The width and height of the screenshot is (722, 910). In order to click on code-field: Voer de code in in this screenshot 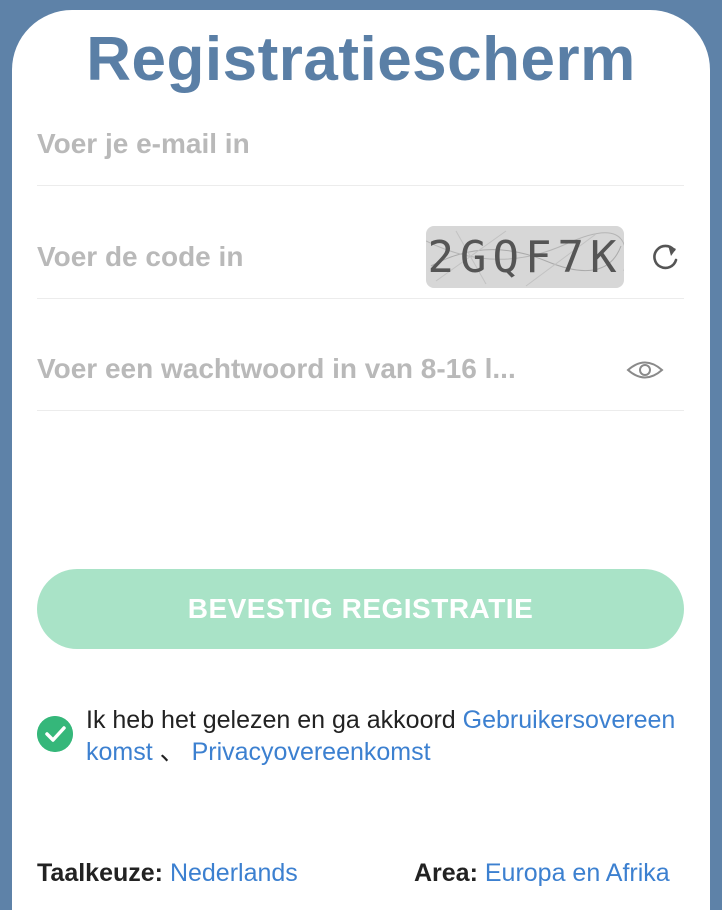, I will do `click(140, 257)`.